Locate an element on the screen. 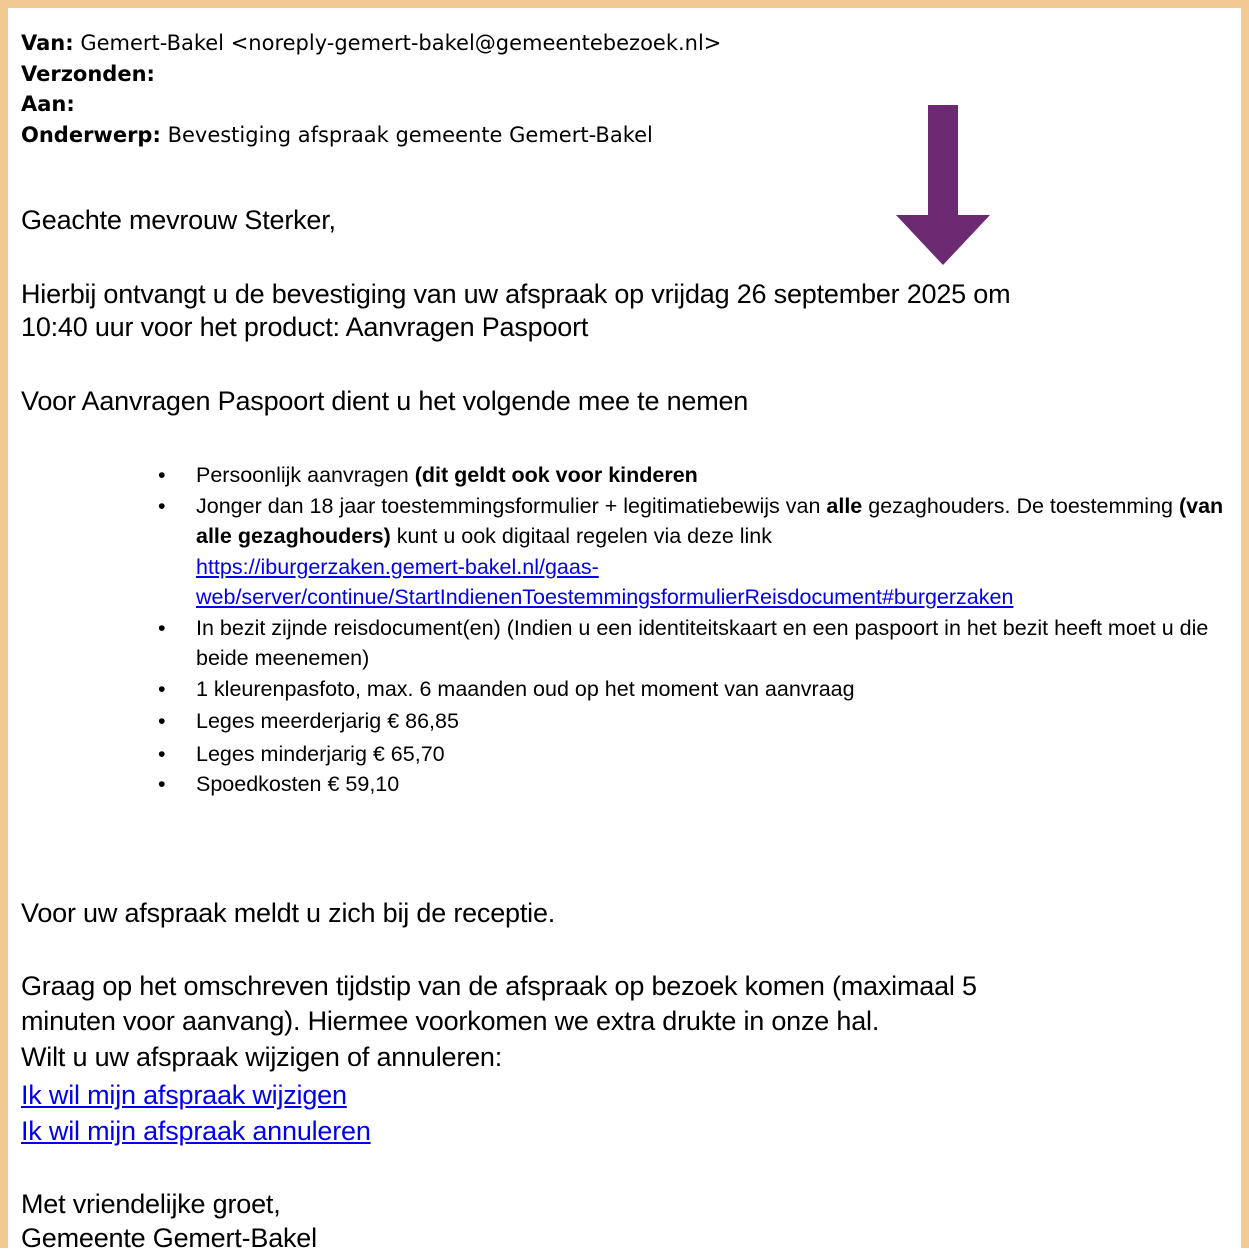  item-text: gezaghouders. De toestemming is located at coordinates (1020, 505).